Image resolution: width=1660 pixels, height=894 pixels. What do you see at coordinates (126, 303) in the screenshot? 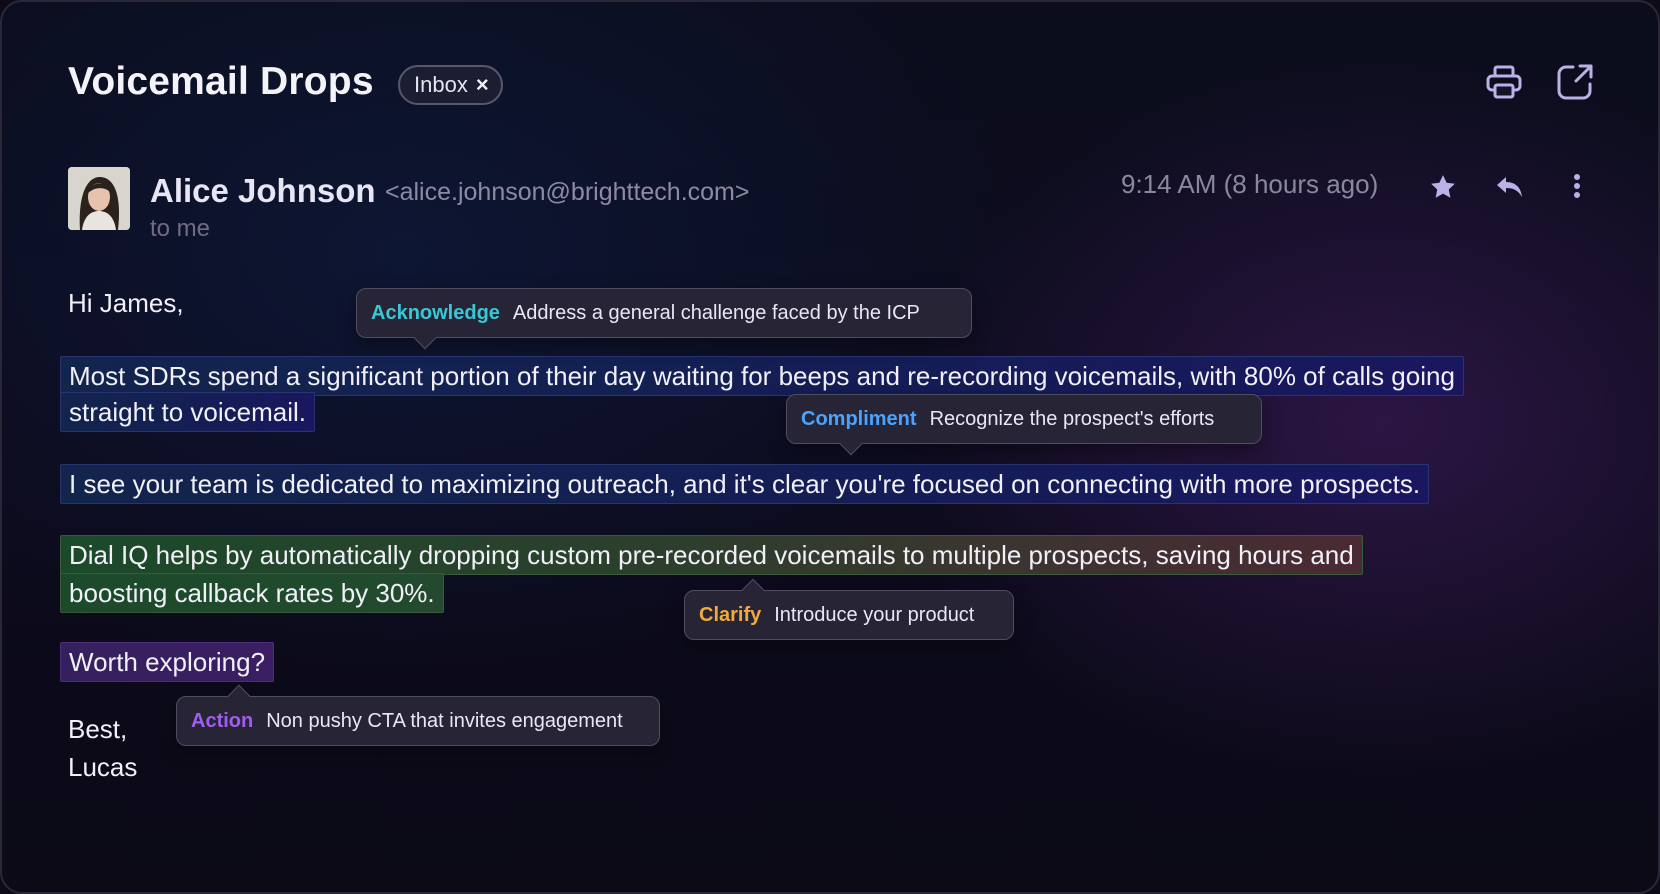
I see `greeting: Hi James,` at bounding box center [126, 303].